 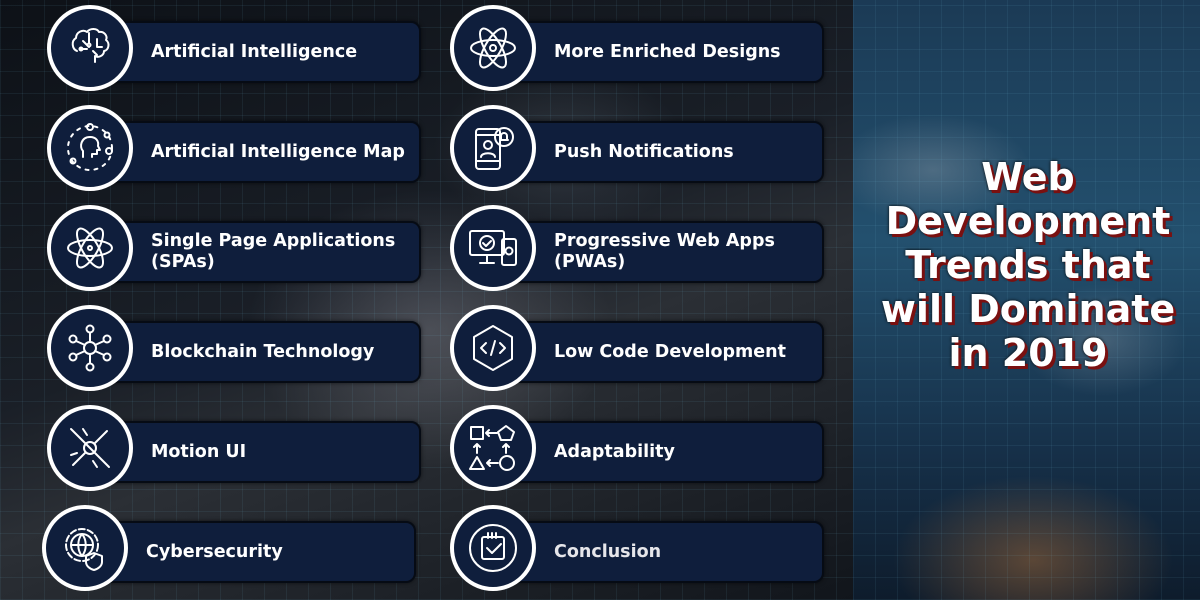 I want to click on trend-card: Artificial Intelligence, so click(x=254, y=52).